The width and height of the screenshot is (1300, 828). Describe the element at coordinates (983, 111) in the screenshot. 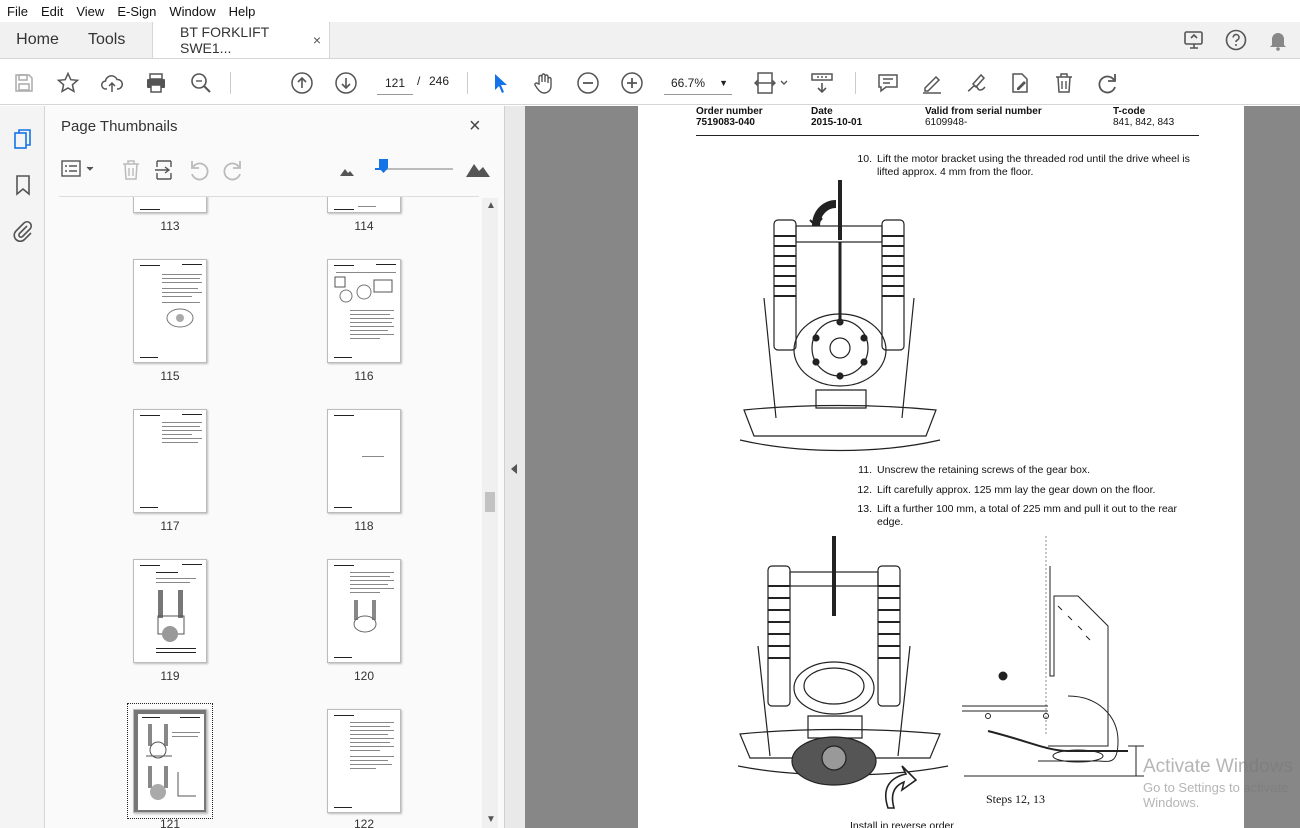

I see `serial-label: Valid from serial number` at that location.